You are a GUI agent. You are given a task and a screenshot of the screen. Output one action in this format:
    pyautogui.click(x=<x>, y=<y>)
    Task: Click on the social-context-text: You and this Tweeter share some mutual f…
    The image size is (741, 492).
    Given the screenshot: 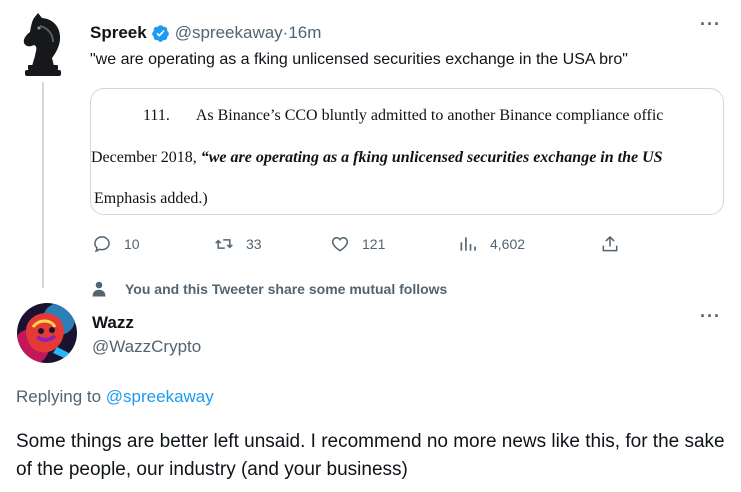 What is the action you would take?
    pyautogui.click(x=286, y=289)
    